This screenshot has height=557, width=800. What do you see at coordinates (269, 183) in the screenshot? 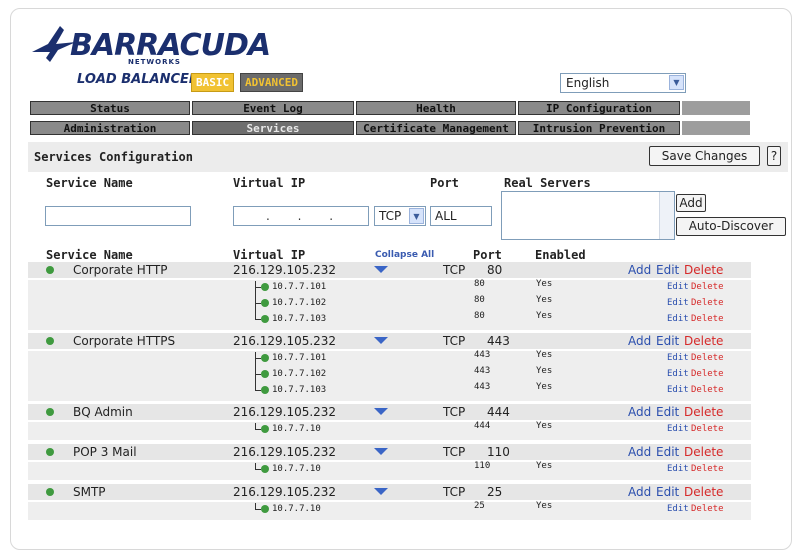
I see `form-header-virtual-ip: Virtual IP` at bounding box center [269, 183].